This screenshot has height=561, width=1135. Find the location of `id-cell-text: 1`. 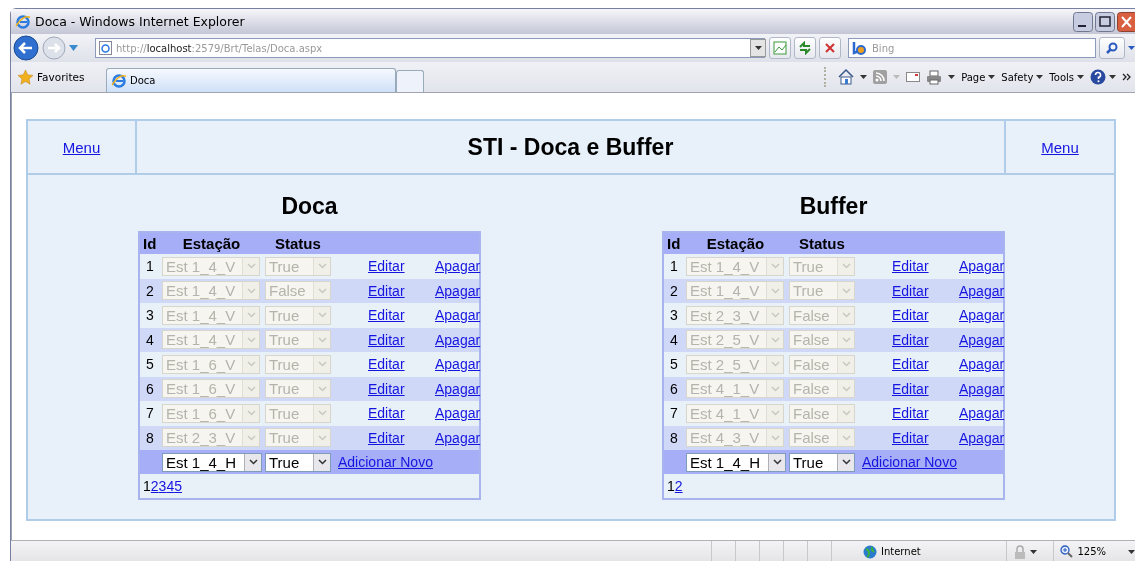

id-cell-text: 1 is located at coordinates (150, 266).